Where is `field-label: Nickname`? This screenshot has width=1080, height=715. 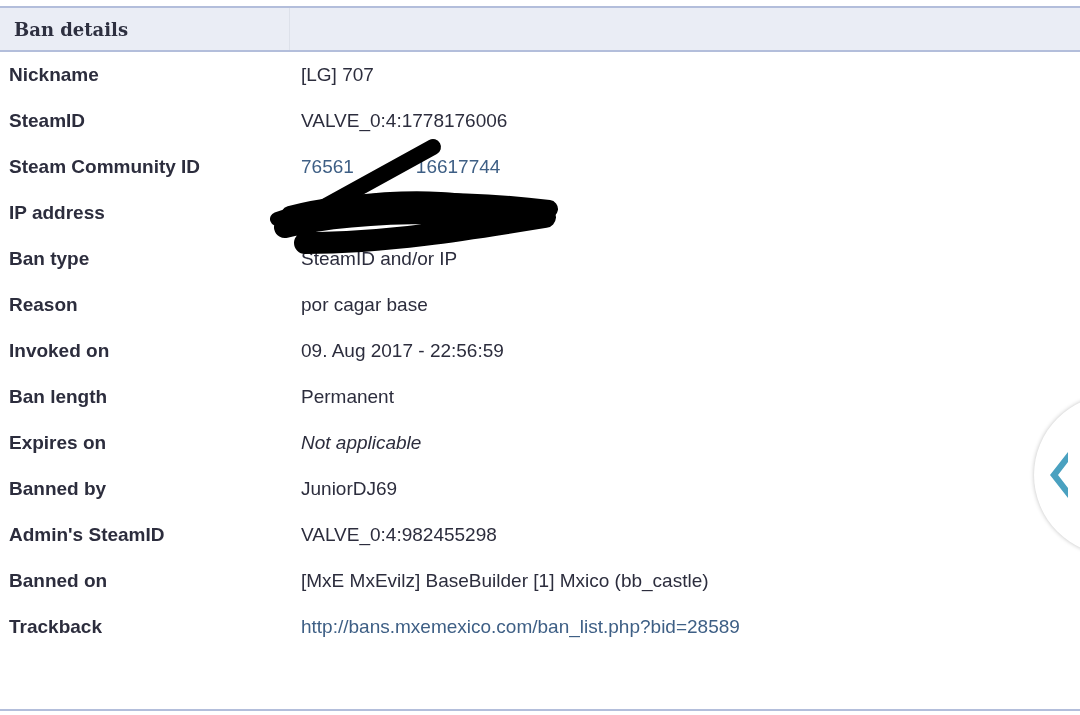 field-label: Nickname is located at coordinates (54, 75).